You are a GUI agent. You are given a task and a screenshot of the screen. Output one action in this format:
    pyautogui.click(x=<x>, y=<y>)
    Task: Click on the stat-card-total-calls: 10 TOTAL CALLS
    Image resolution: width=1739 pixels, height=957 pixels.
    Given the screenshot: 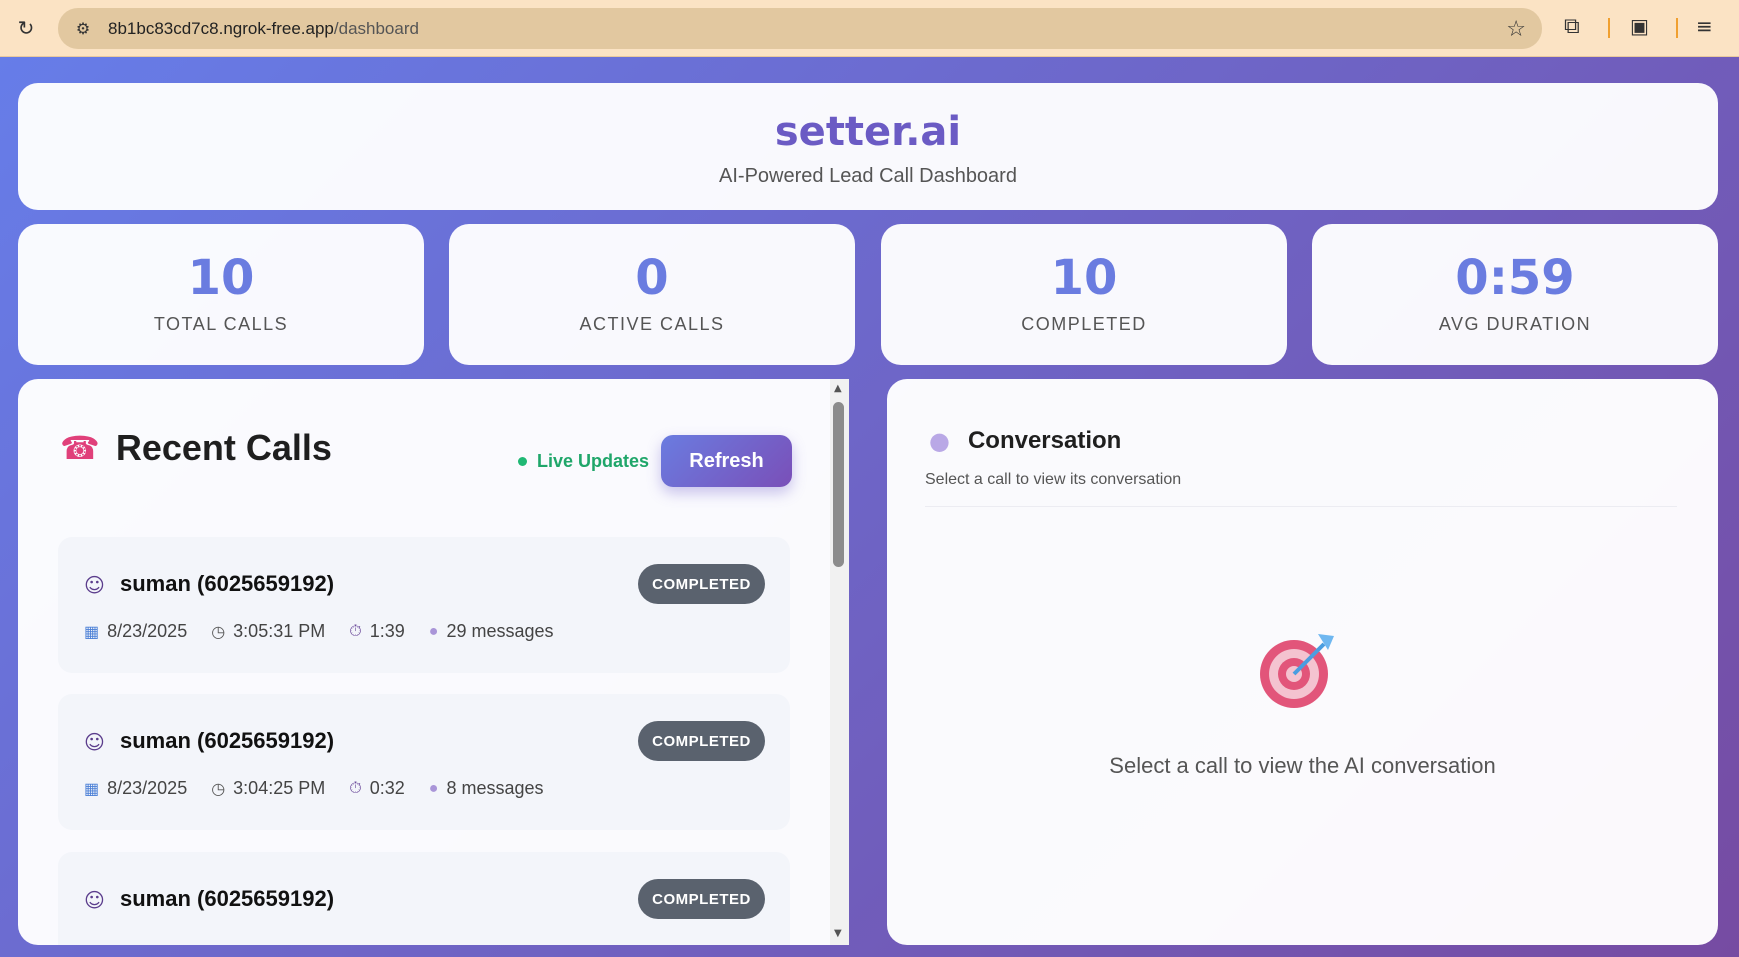 What is the action you would take?
    pyautogui.click(x=221, y=294)
    